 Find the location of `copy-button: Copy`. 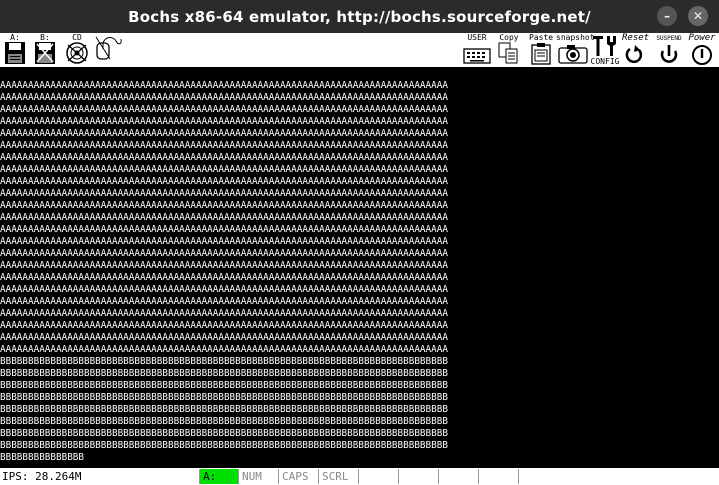

copy-button: Copy is located at coordinates (509, 50).